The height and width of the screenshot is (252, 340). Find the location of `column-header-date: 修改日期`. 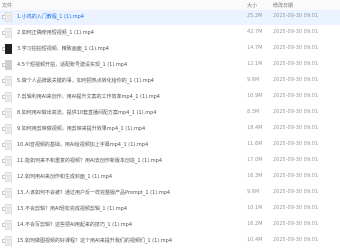

column-header-date: 修改日期 is located at coordinates (283, 5).